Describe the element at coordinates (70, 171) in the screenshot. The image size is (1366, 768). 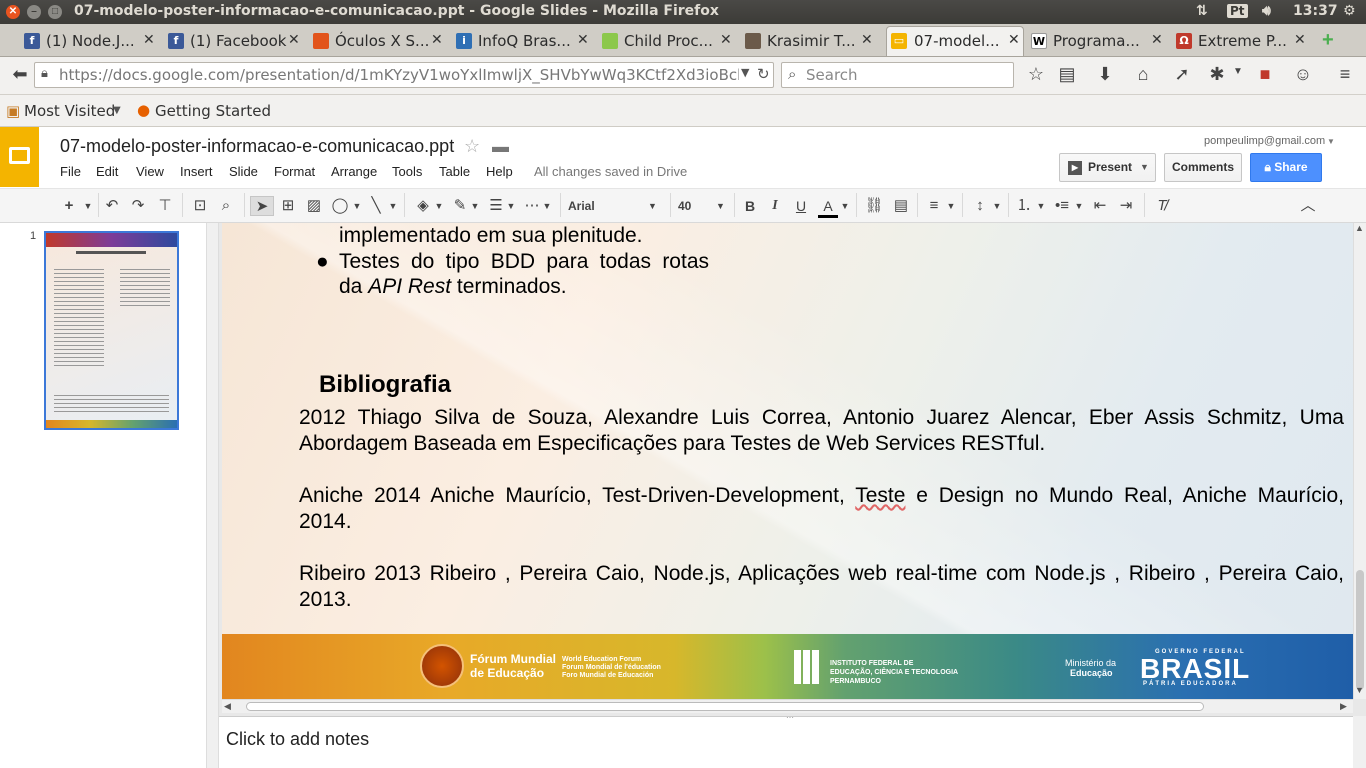
I see `menu-file: File` at that location.